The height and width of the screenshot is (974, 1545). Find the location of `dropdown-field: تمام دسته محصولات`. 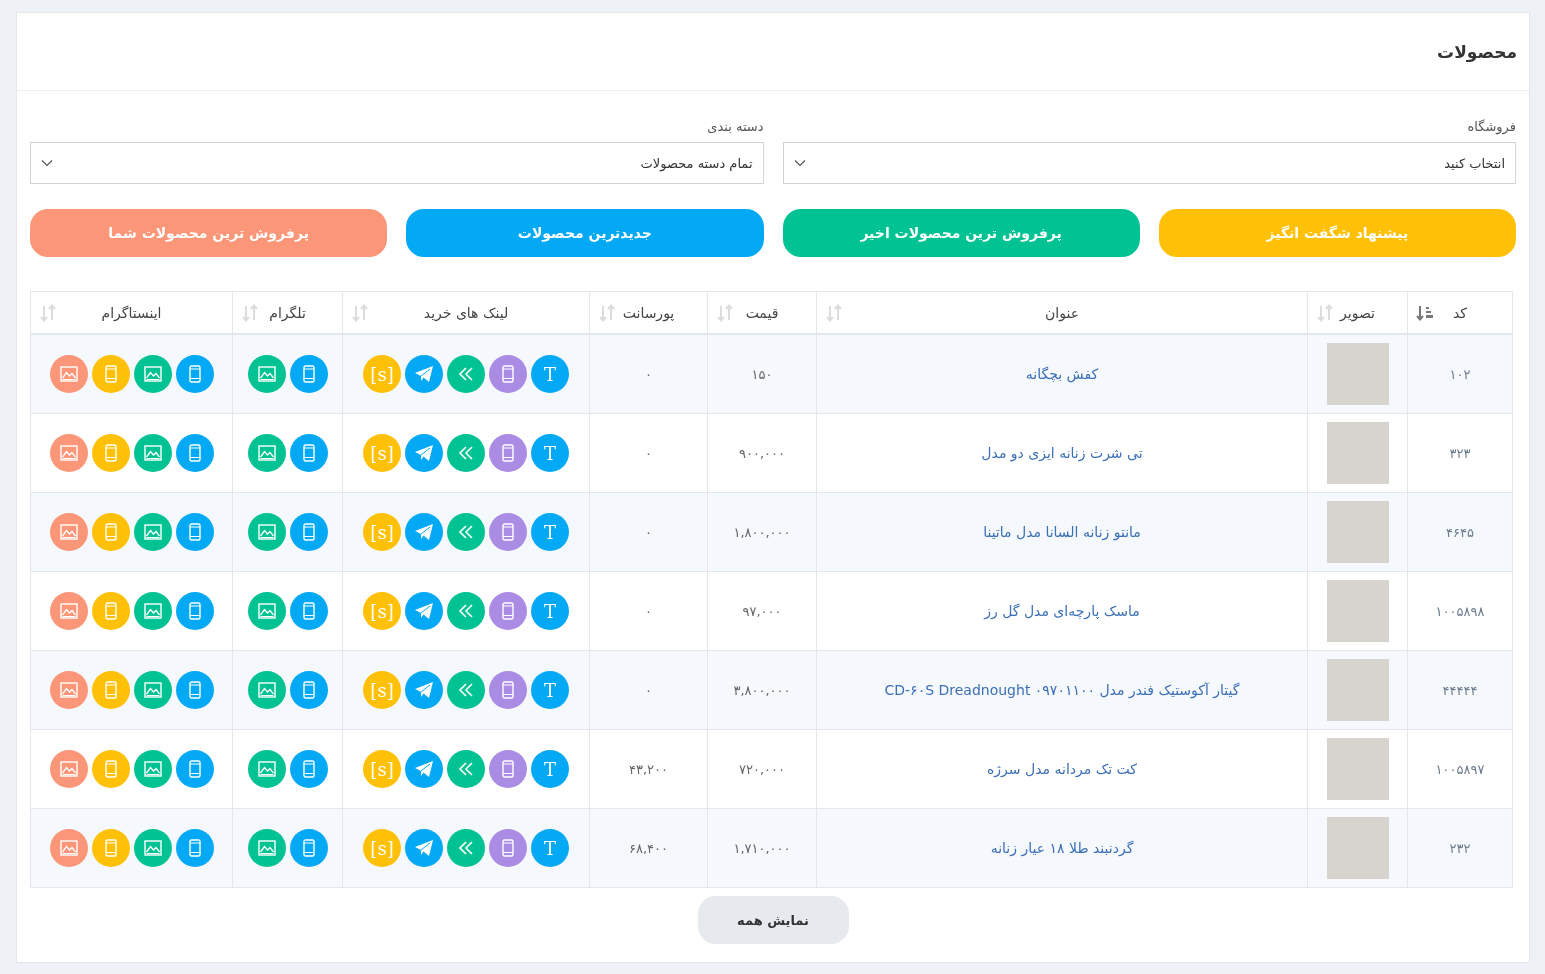

dropdown-field: تمام دسته محصولات is located at coordinates (397, 163).